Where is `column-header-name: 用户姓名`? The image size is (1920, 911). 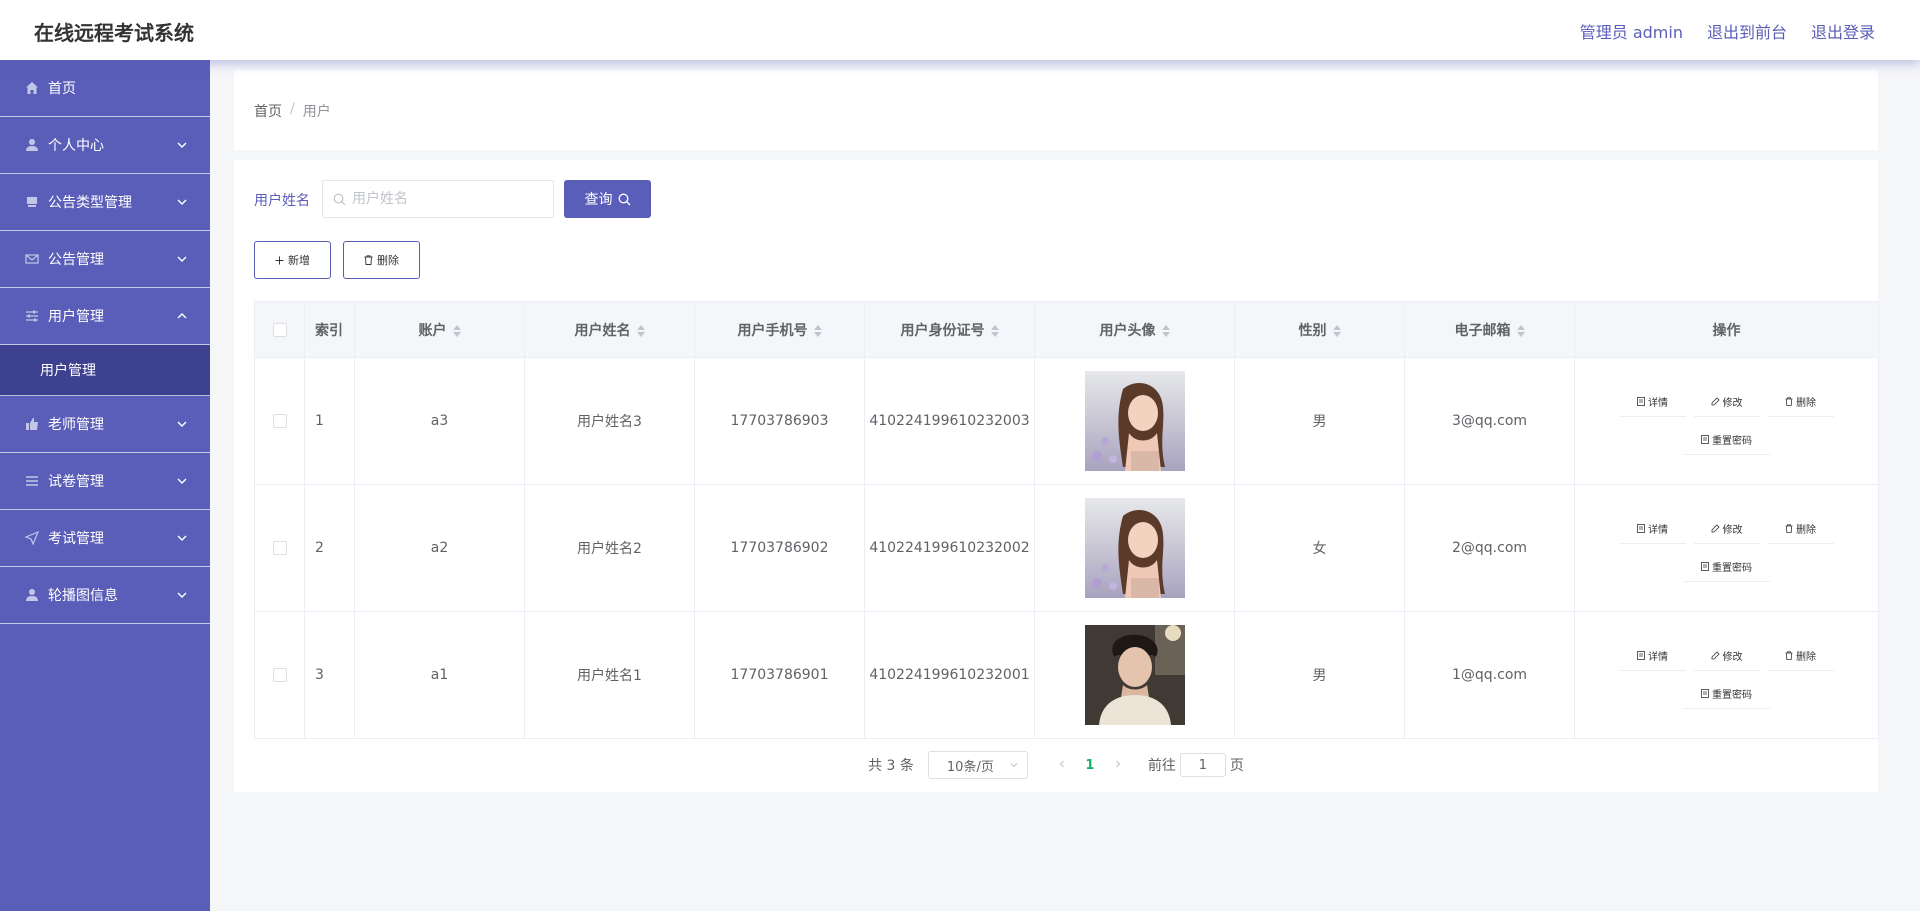 column-header-name: 用户姓名 is located at coordinates (609, 329).